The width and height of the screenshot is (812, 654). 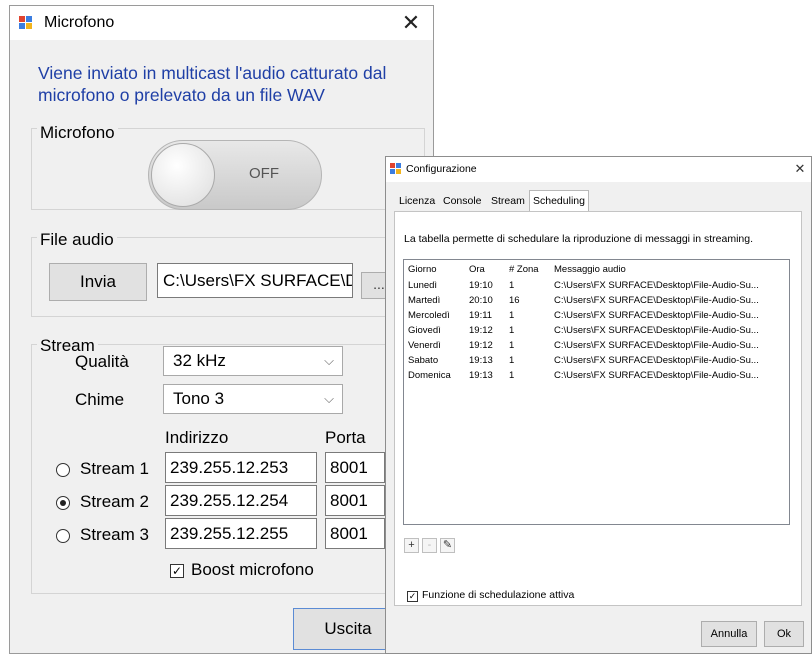 What do you see at coordinates (199, 398) in the screenshot?
I see `chime-value: Tono 3` at bounding box center [199, 398].